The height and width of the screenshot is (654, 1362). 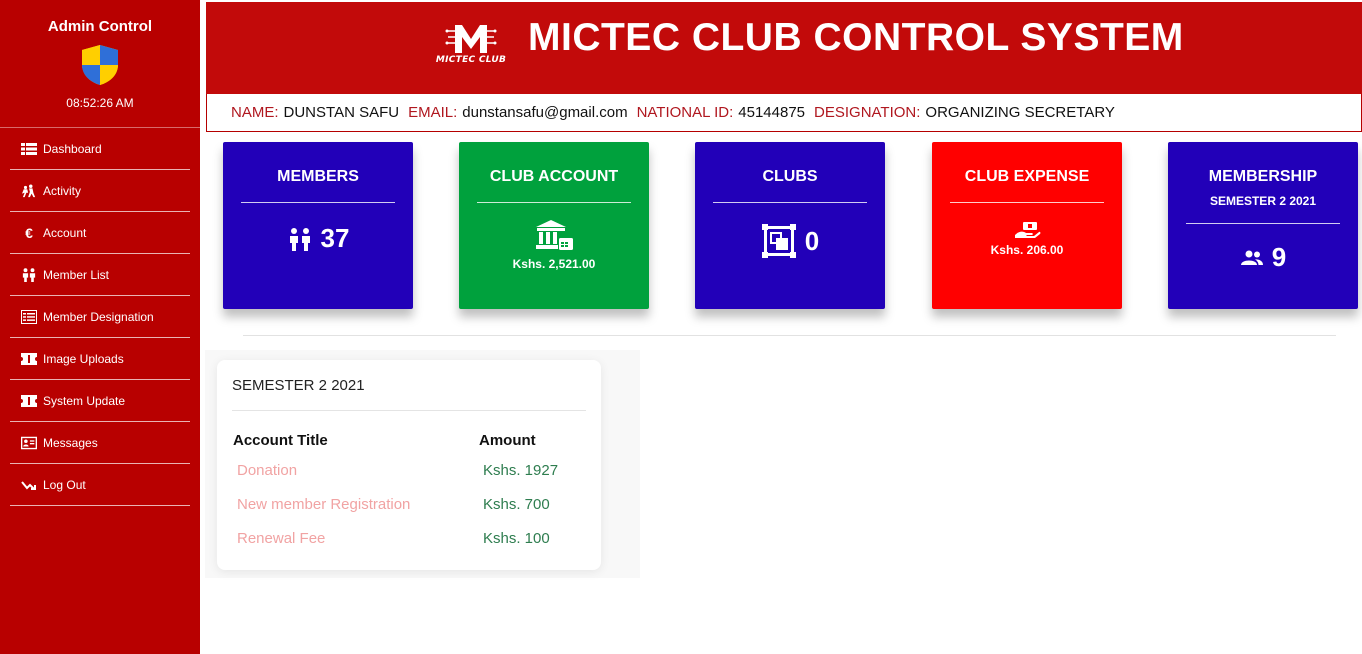 I want to click on sidebar-item-label: Member List, so click(x=76, y=274).